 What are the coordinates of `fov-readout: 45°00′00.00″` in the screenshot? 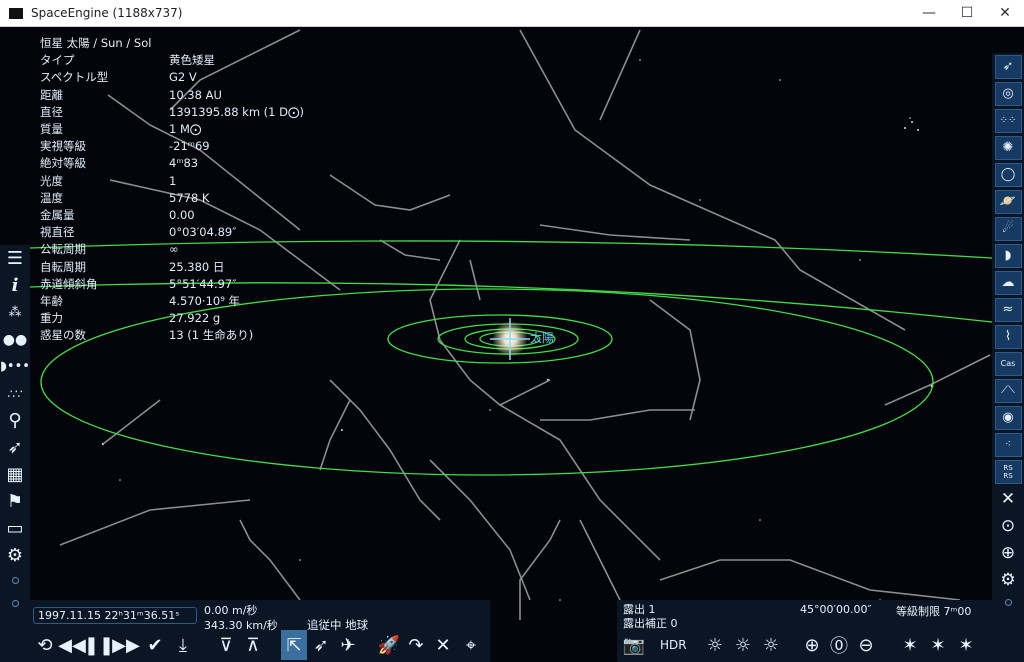 It's located at (836, 609).